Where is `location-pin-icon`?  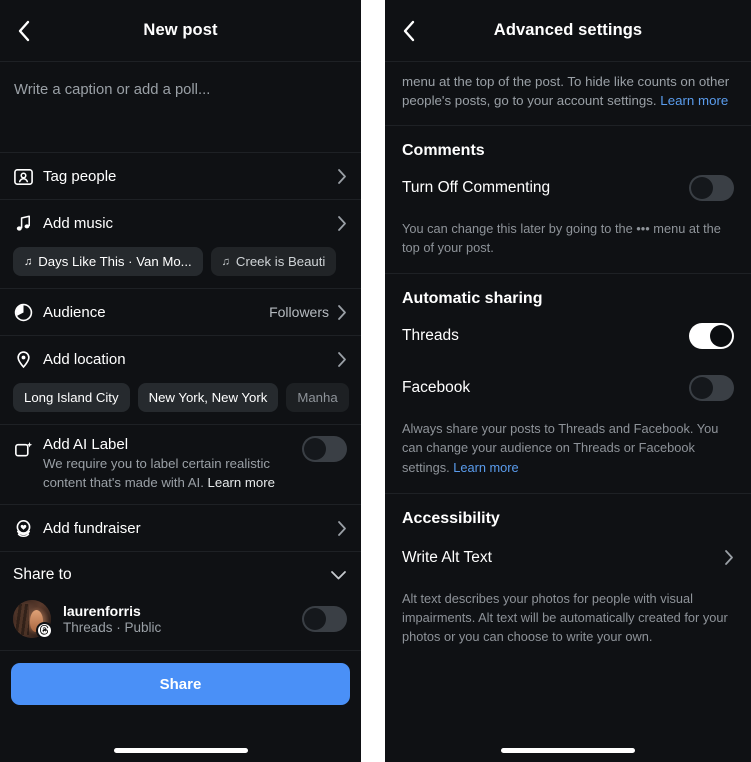 location-pin-icon is located at coordinates (28, 359).